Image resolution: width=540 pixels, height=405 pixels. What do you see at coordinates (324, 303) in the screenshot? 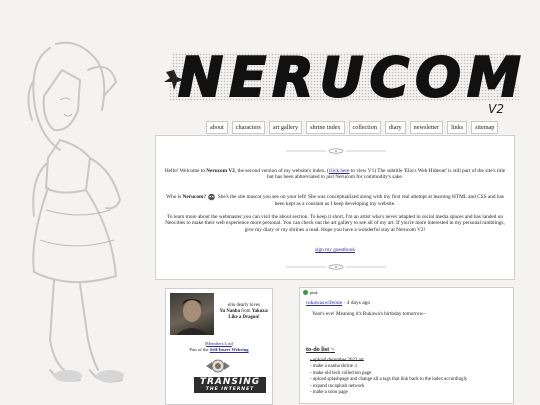
I see `status-username-link: rukawaswifeone` at bounding box center [324, 303].